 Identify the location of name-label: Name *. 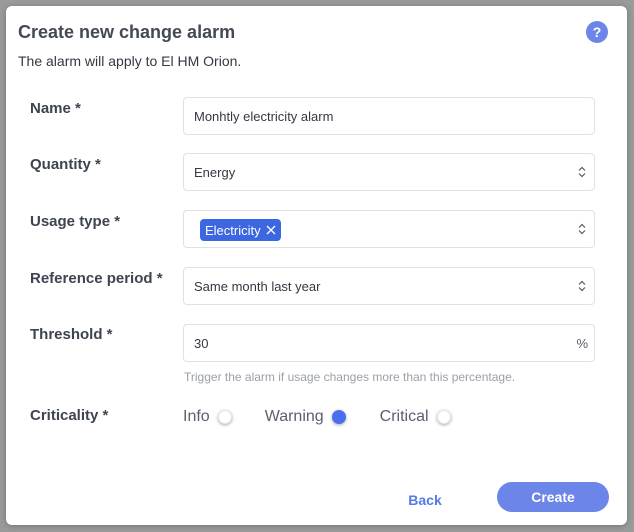
(55, 108).